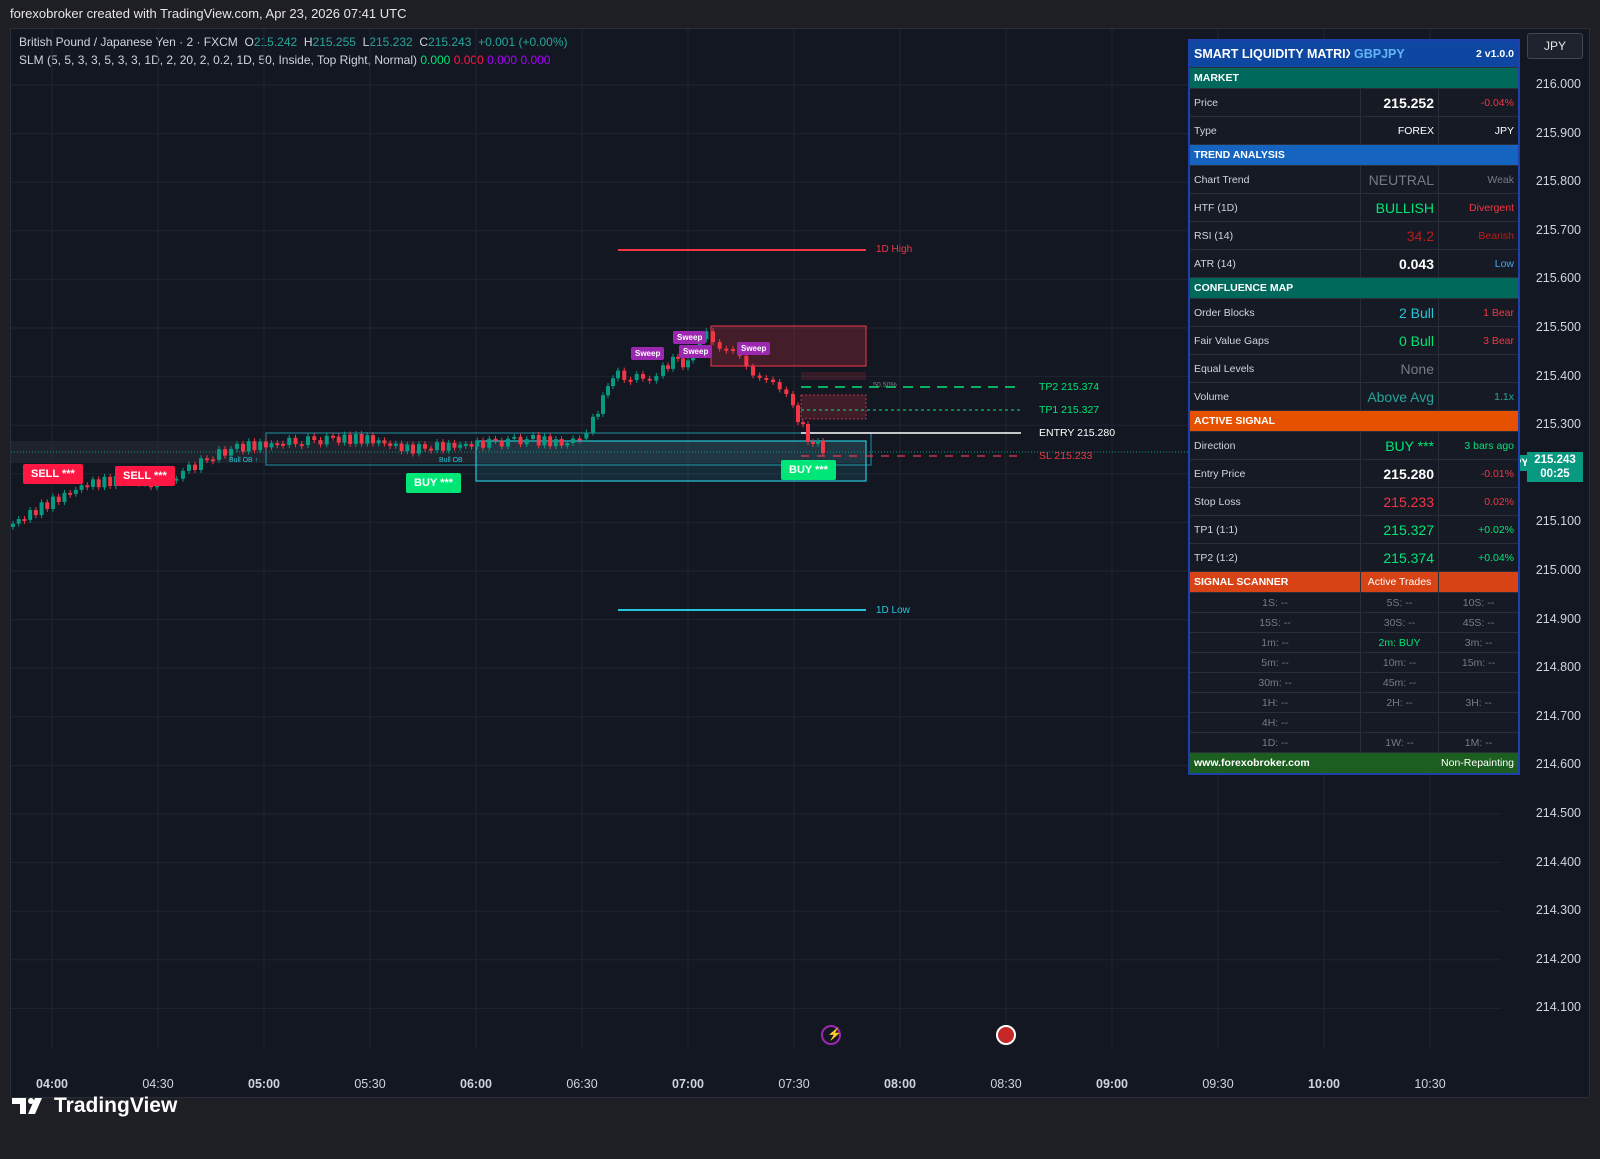 Image resolution: width=1600 pixels, height=1159 pixels. What do you see at coordinates (264, 1084) in the screenshot?
I see `time-axis-label: 05:00` at bounding box center [264, 1084].